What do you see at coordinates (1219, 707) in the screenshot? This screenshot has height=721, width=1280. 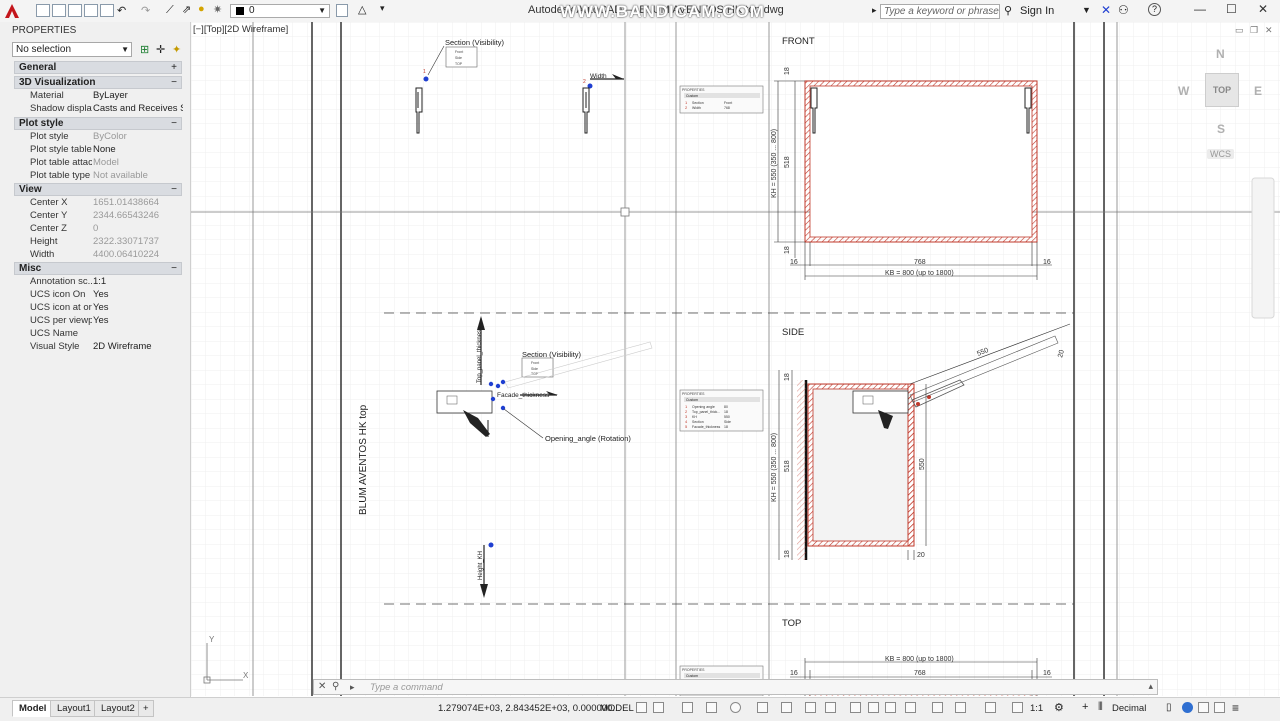 I see `workspace-icon` at bounding box center [1219, 707].